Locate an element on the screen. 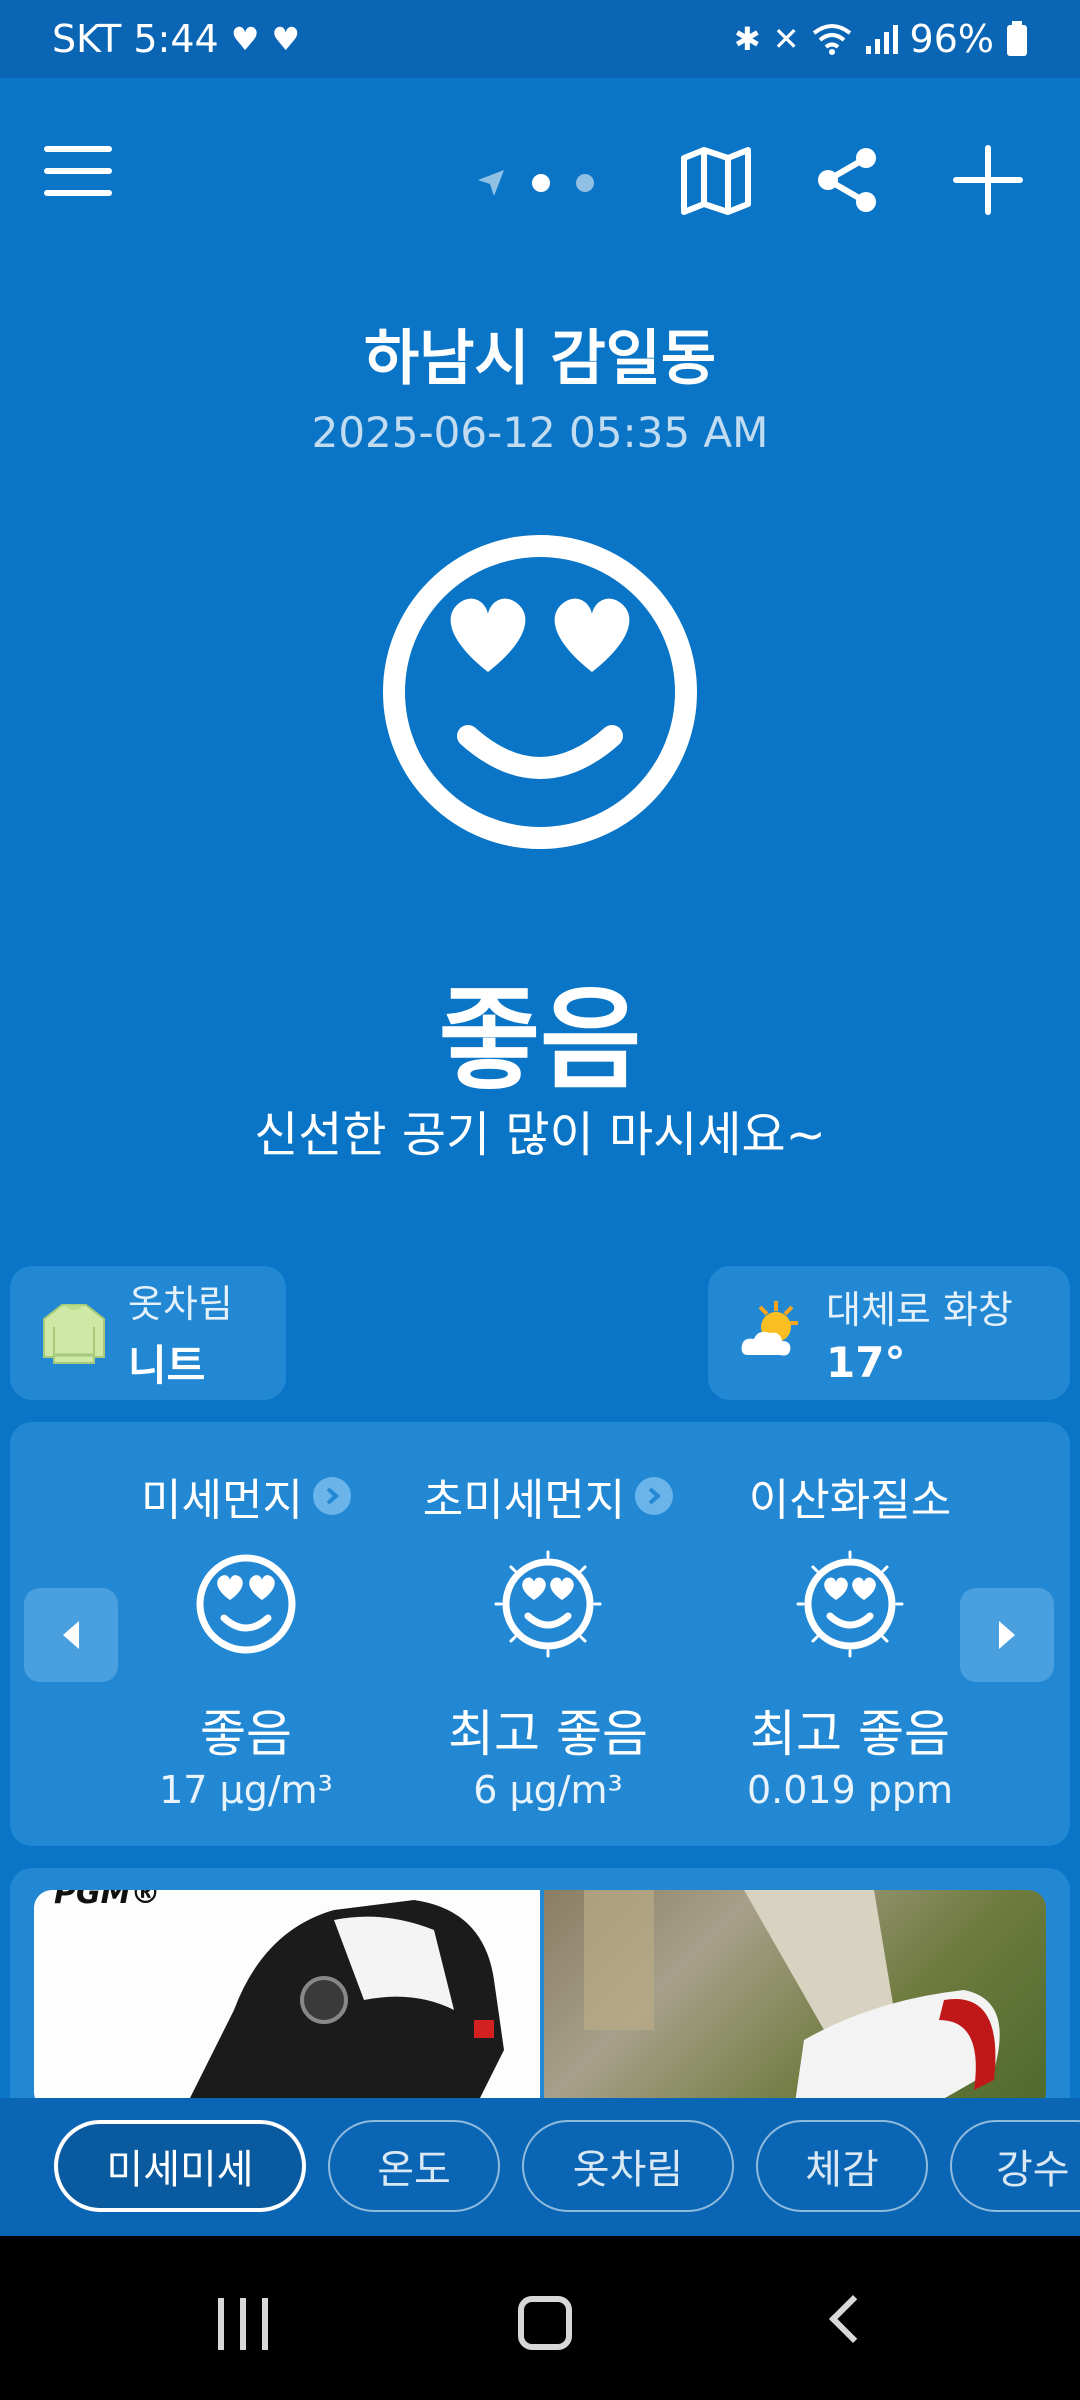  clothing-card: 옷차림 니트 is located at coordinates (148, 1333).